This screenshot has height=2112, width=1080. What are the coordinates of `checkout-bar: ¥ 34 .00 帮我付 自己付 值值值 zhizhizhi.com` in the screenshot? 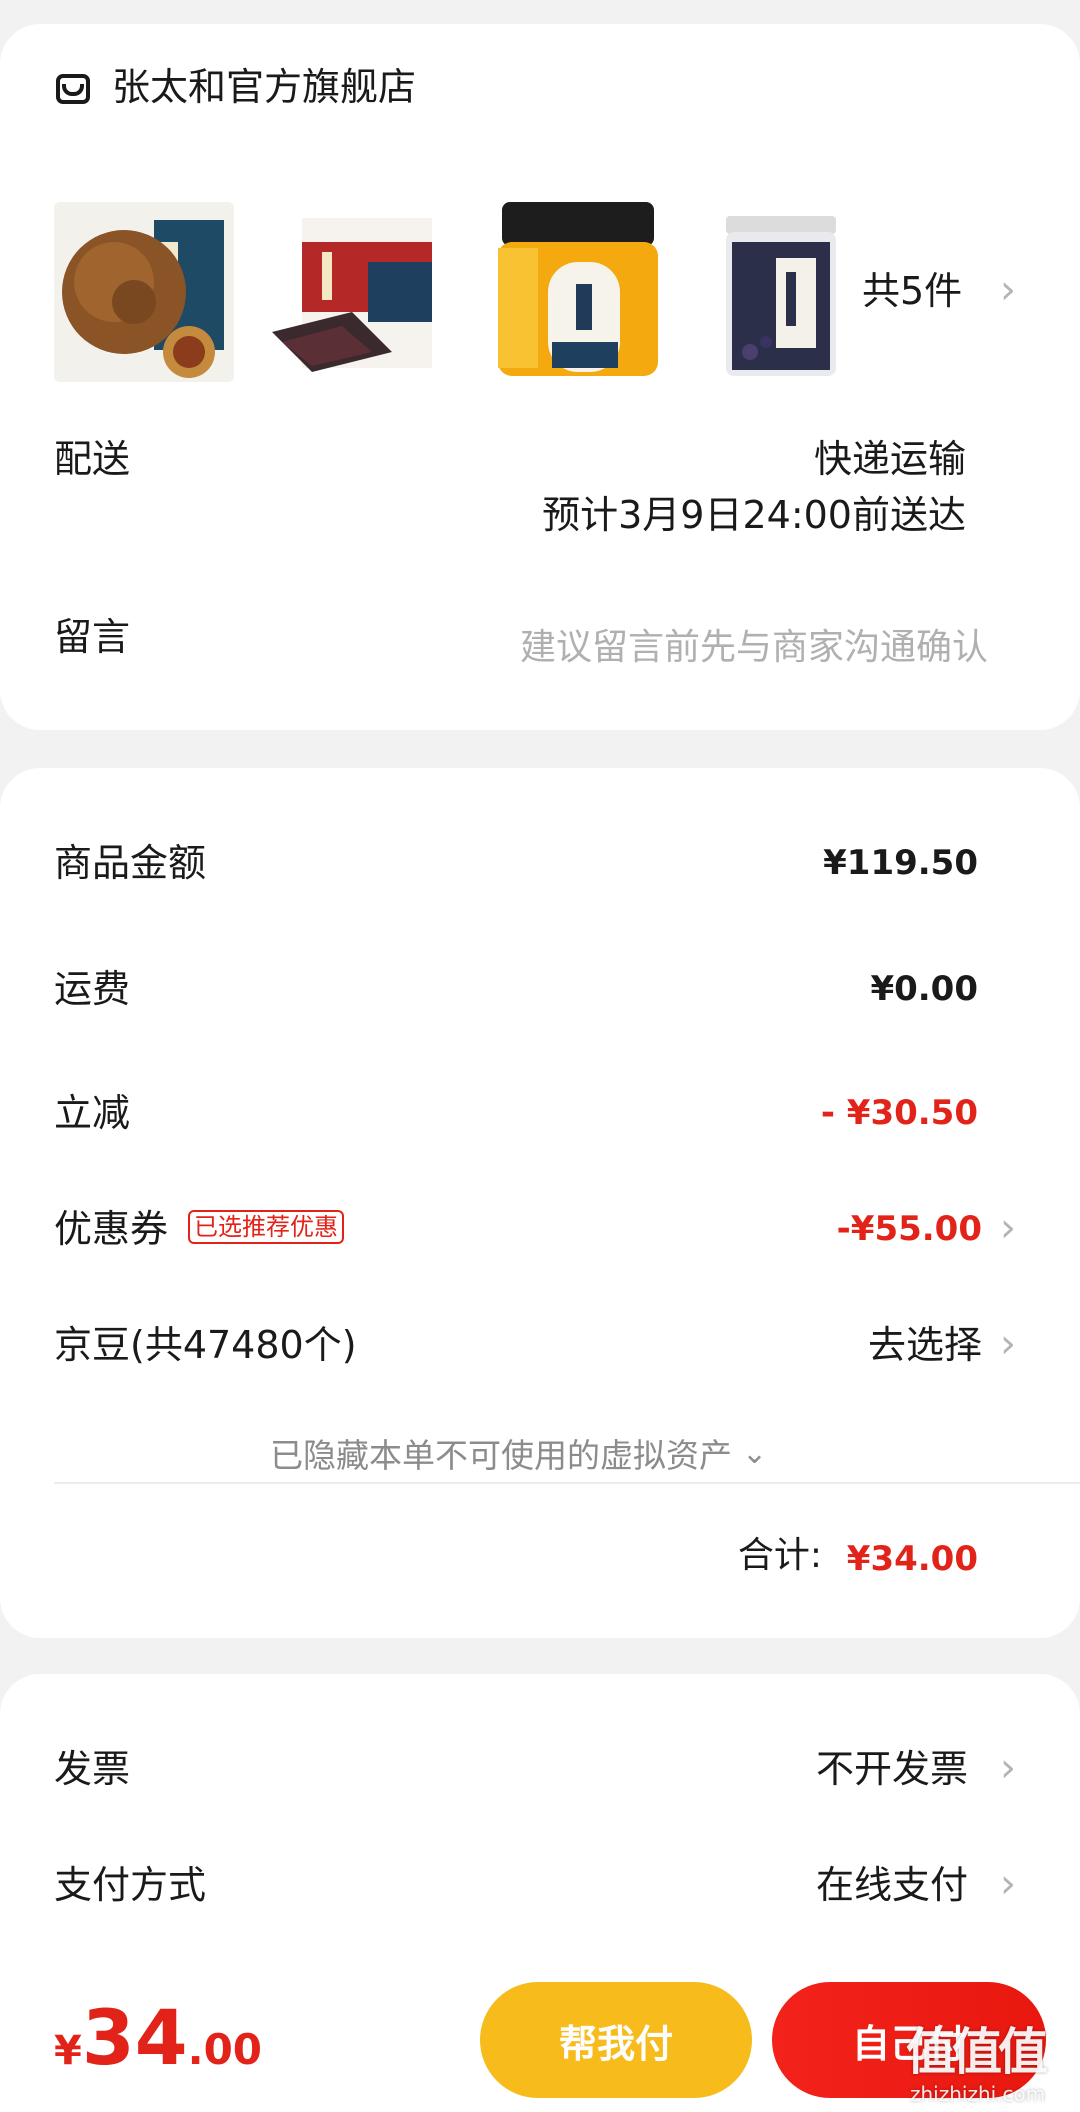 It's located at (540, 2036).